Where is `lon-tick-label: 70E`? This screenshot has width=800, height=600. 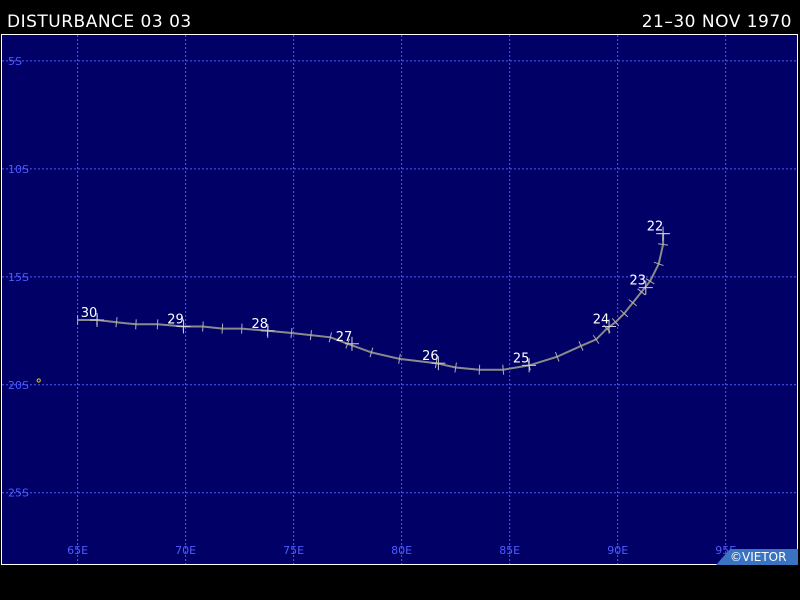 lon-tick-label: 70E is located at coordinates (185, 550).